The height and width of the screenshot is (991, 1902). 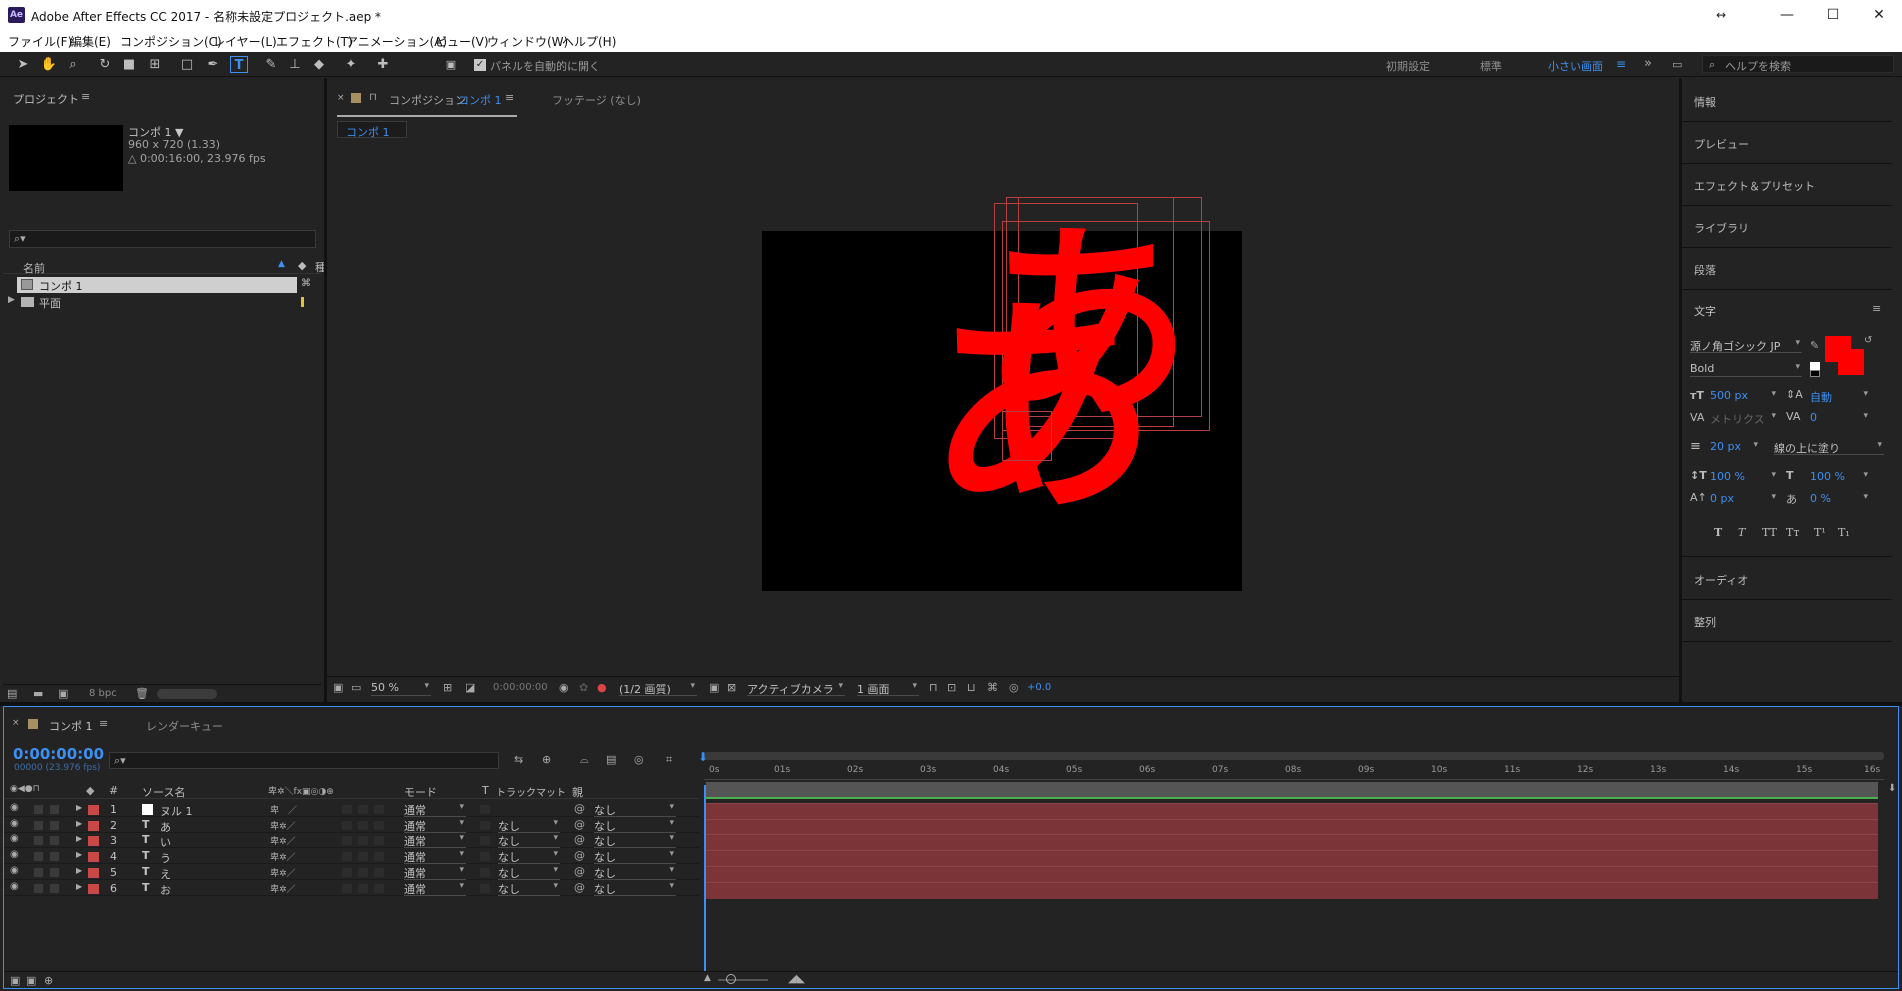 What do you see at coordinates (1840, 477) in the screenshot?
I see `horizontal-scale-field: 100 % ▾` at bounding box center [1840, 477].